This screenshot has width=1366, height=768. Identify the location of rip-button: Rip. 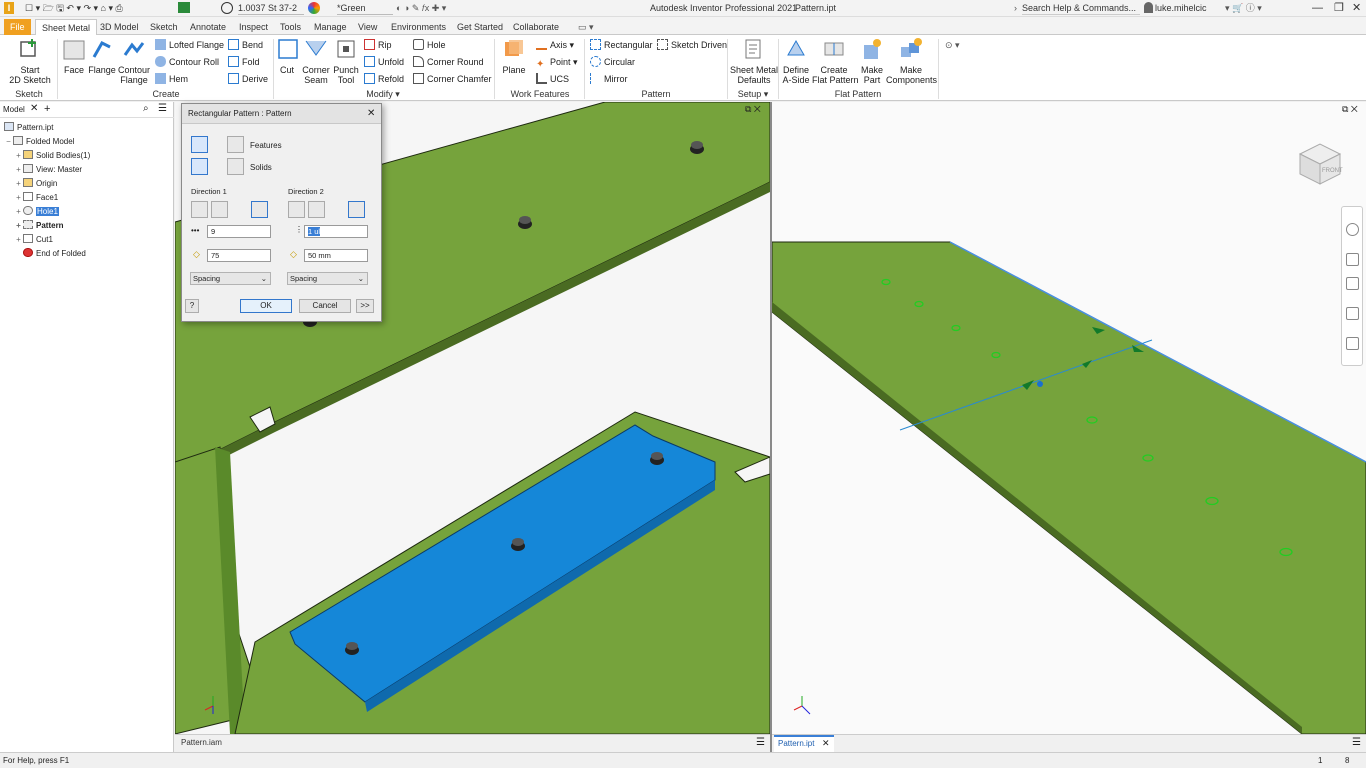
(378, 45).